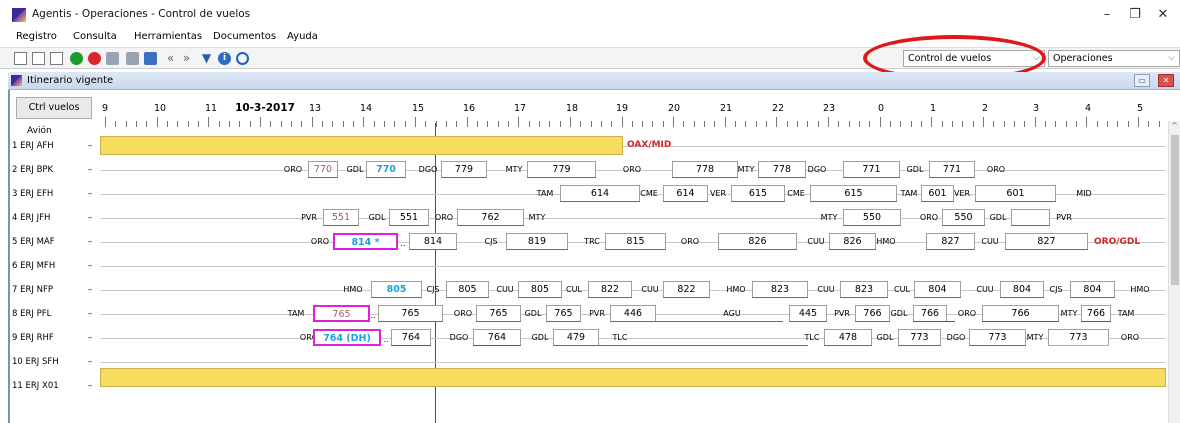  Describe the element at coordinates (132, 58) in the screenshot. I see `print-icon` at that location.